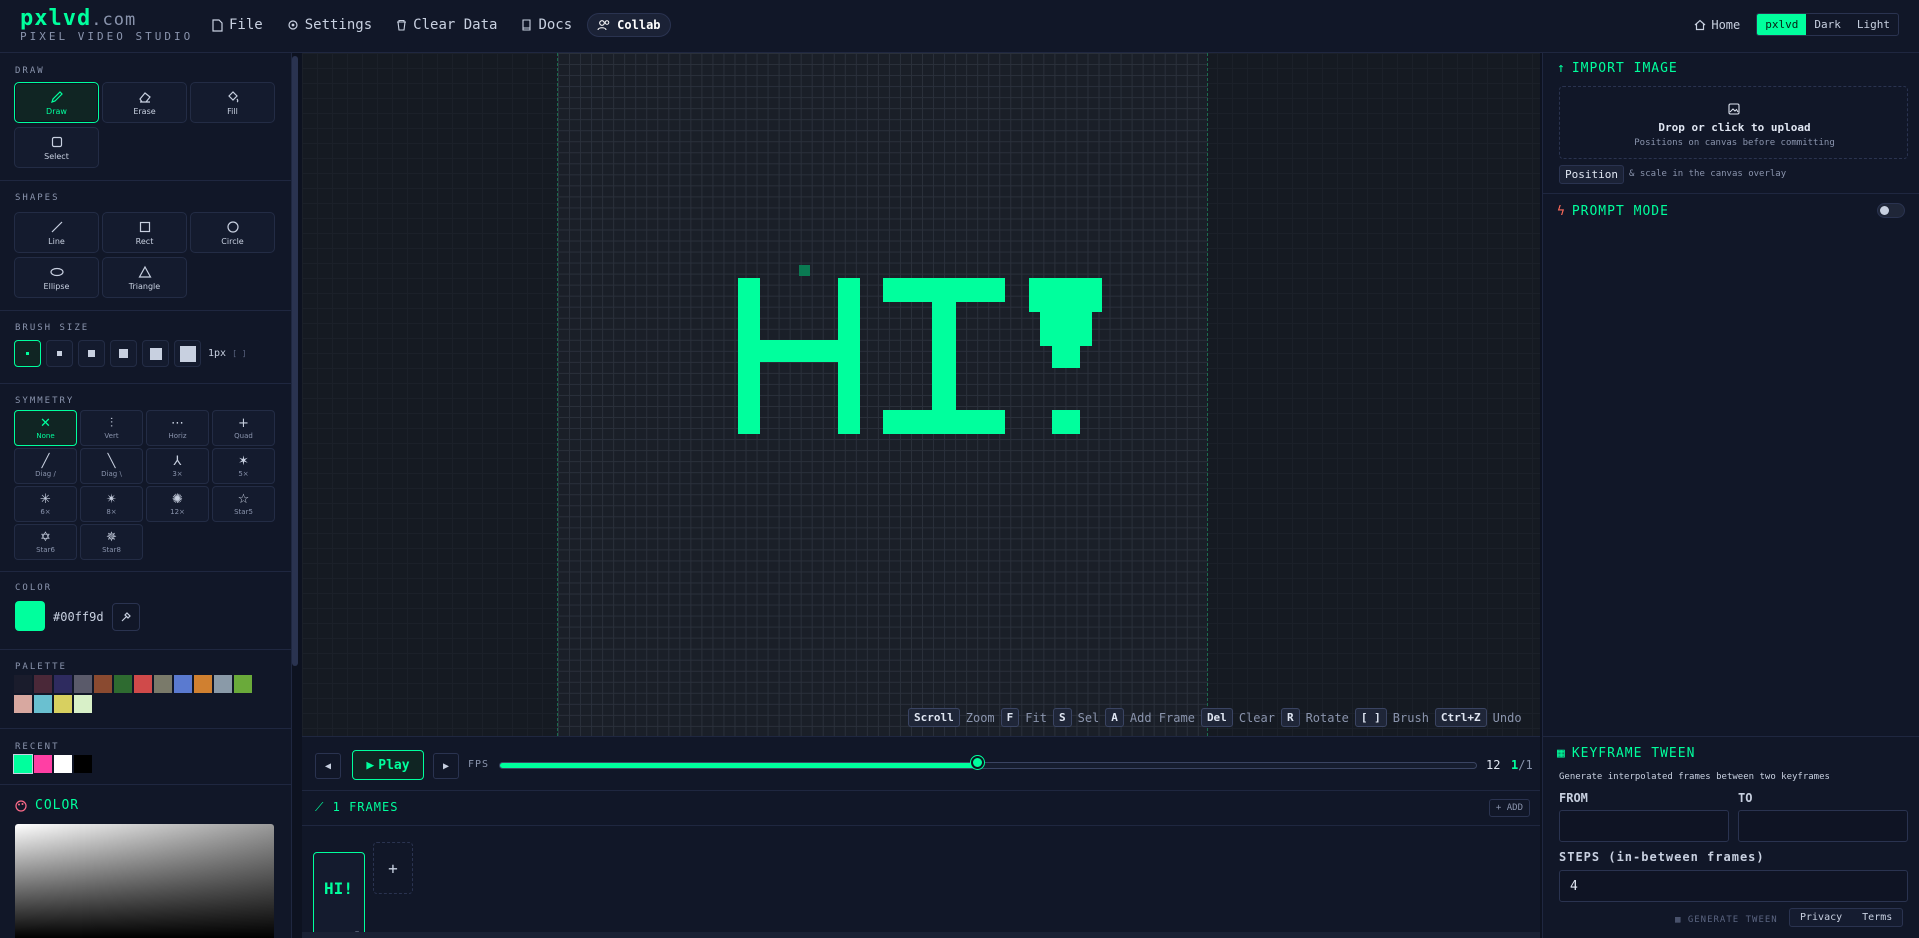 The width and height of the screenshot is (1919, 938). What do you see at coordinates (232, 232) in the screenshot?
I see `circle-shape-button: Circle` at bounding box center [232, 232].